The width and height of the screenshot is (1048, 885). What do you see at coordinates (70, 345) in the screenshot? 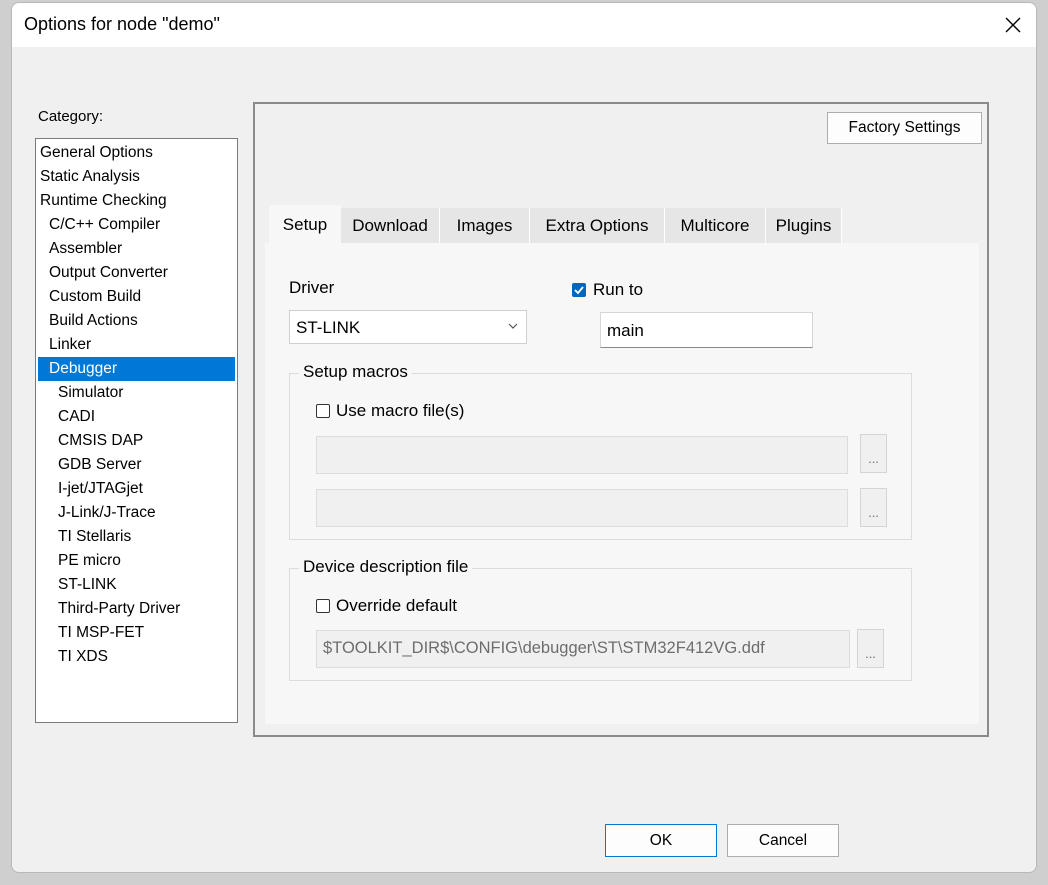
I see `category-item: Linker` at bounding box center [70, 345].